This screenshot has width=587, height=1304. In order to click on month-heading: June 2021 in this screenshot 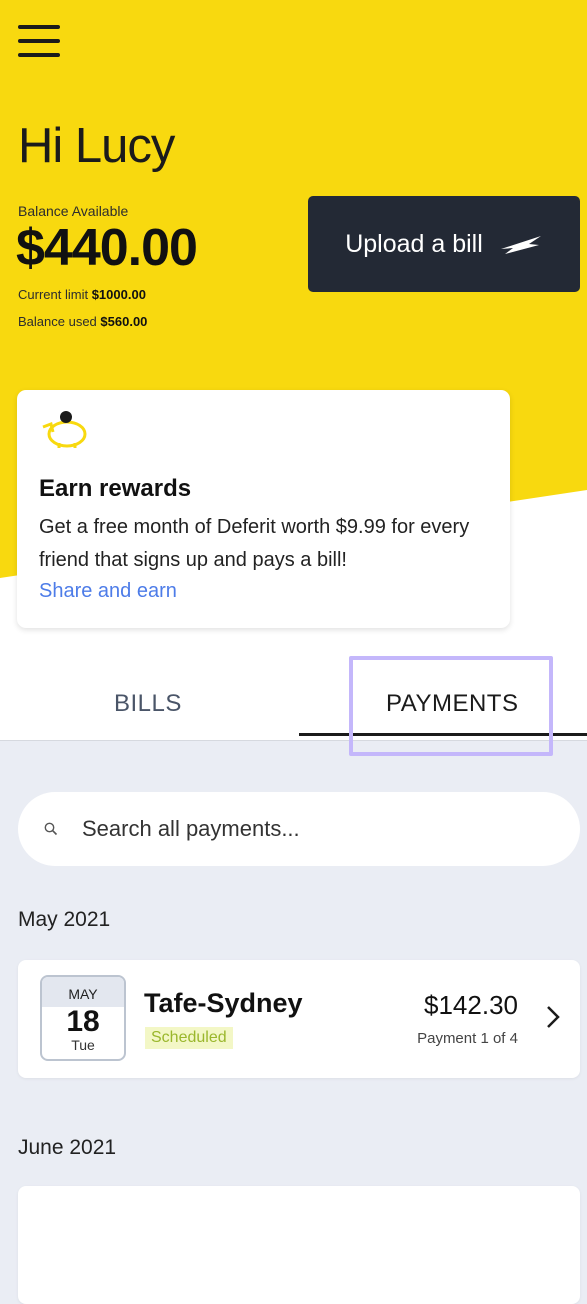, I will do `click(67, 1147)`.